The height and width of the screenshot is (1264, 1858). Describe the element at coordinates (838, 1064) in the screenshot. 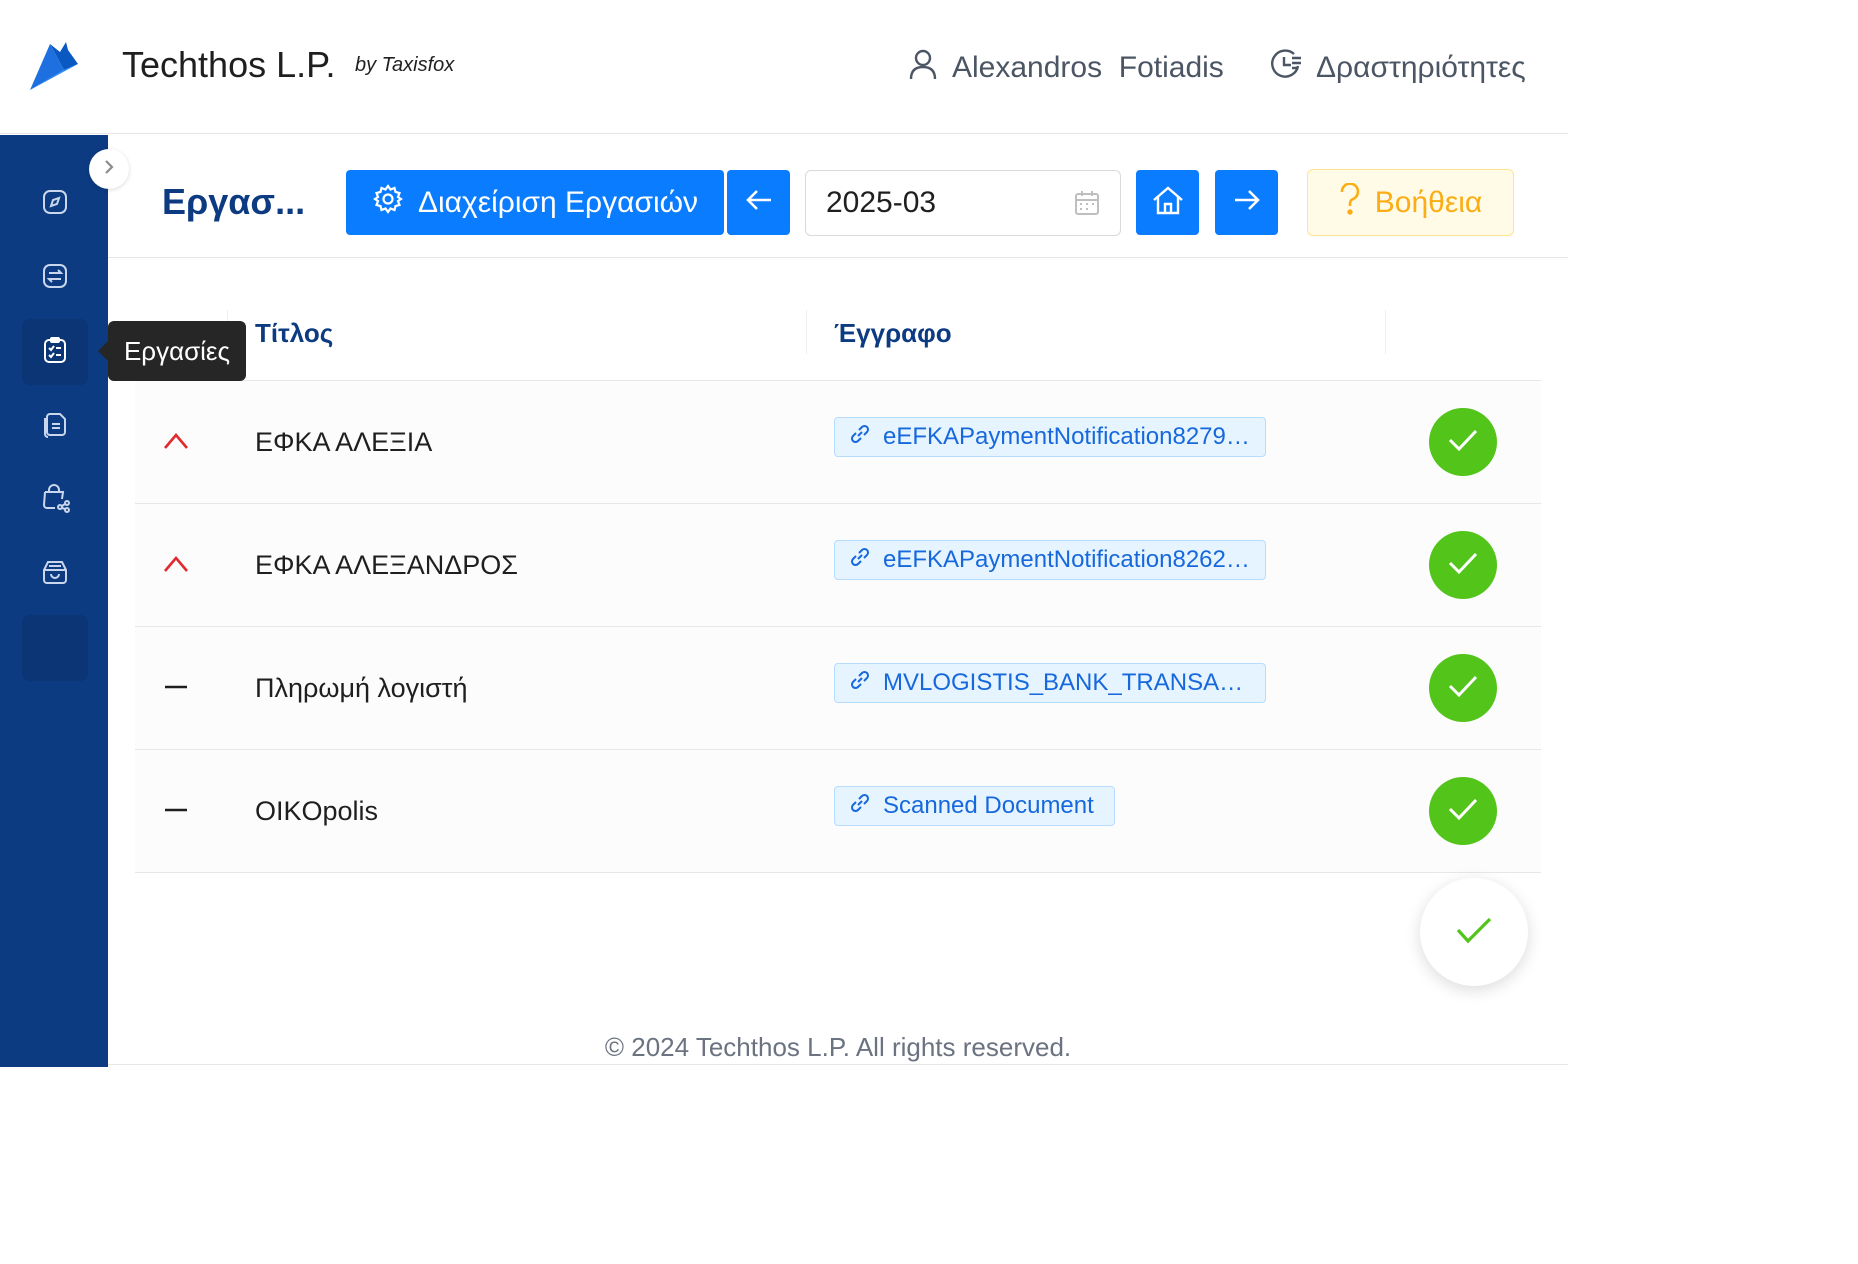

I see `footer-divider` at that location.